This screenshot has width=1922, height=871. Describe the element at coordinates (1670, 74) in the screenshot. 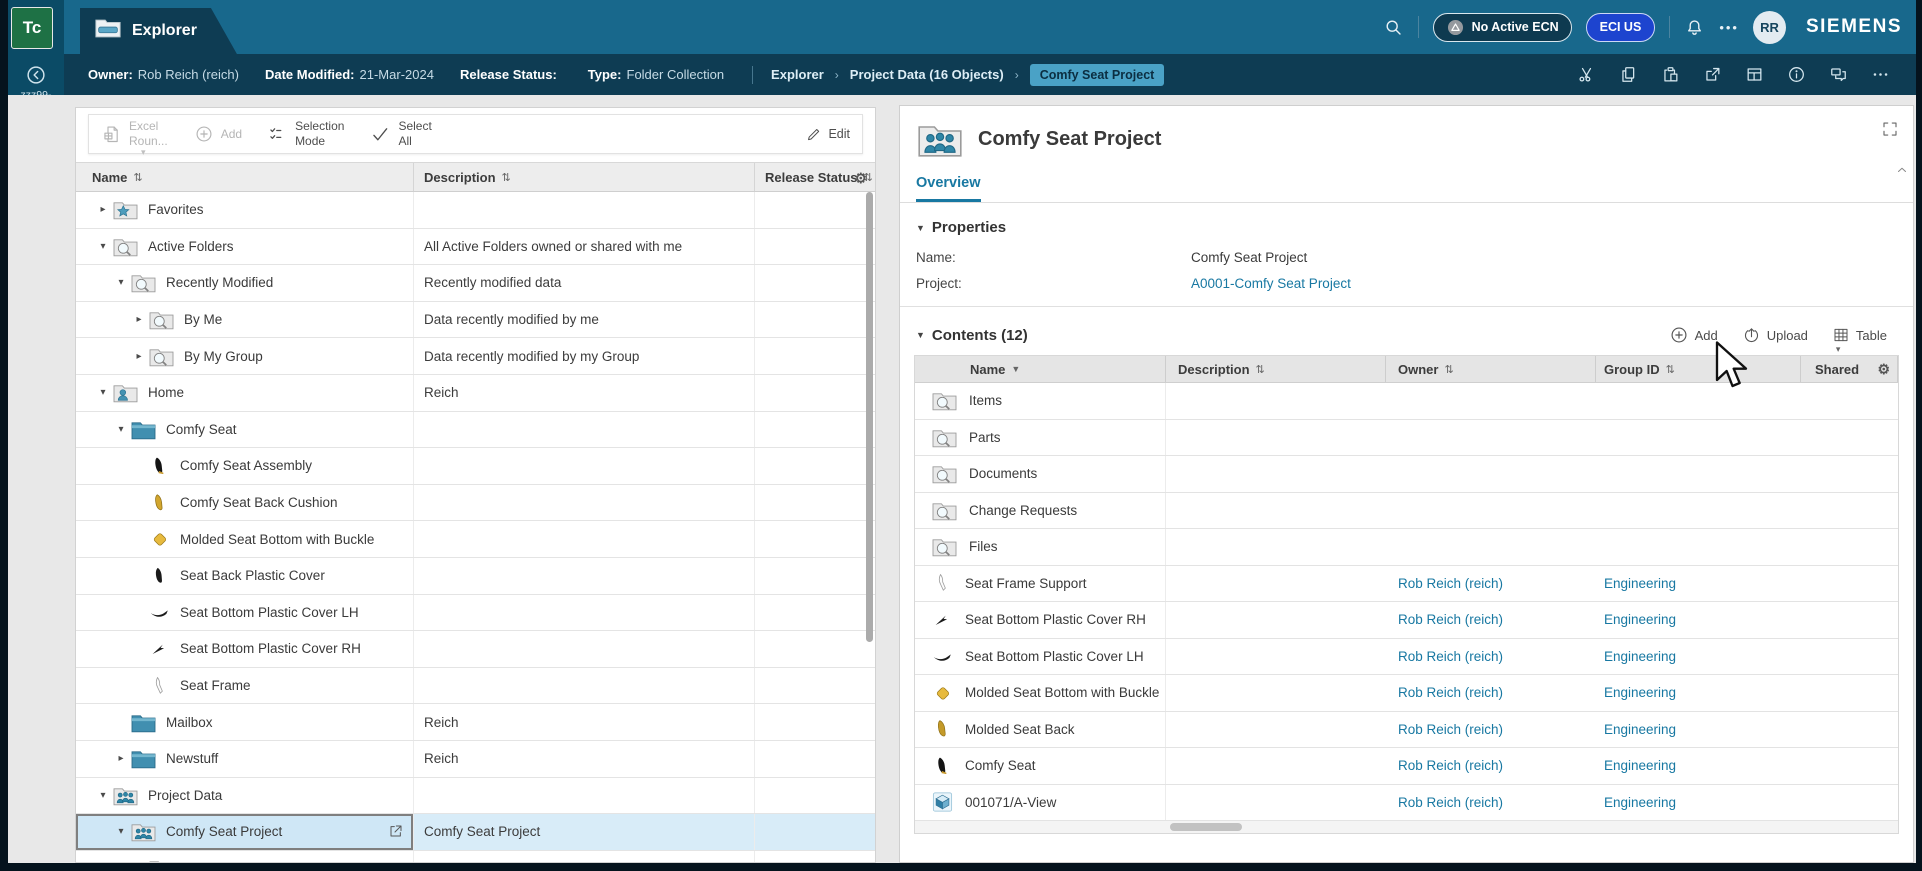

I see `paste-icon` at that location.